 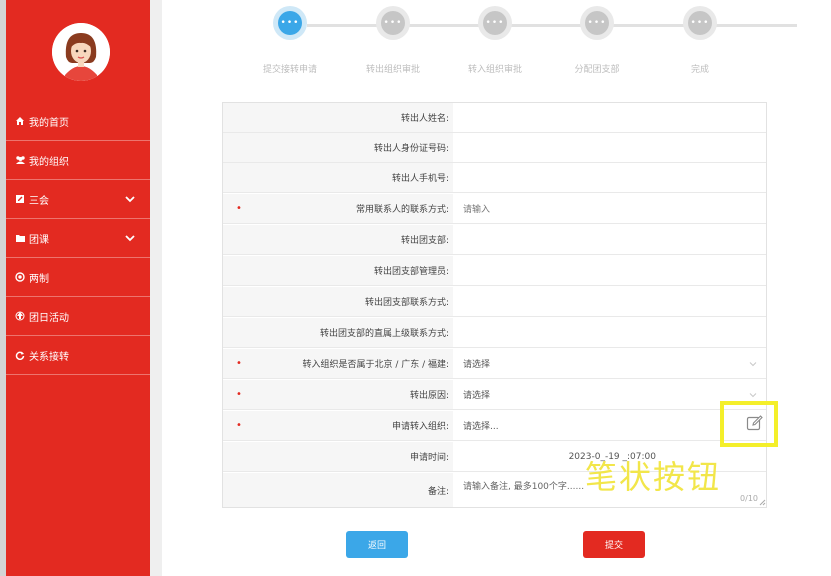 What do you see at coordinates (20, 121) in the screenshot?
I see `home-icon` at bounding box center [20, 121].